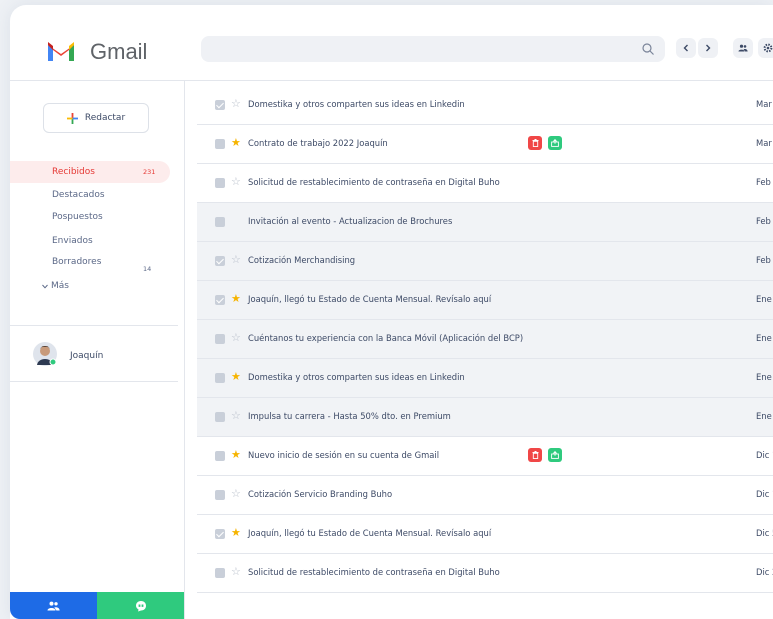 This screenshot has width=773, height=619. What do you see at coordinates (686, 48) in the screenshot?
I see `prev-page-button` at bounding box center [686, 48].